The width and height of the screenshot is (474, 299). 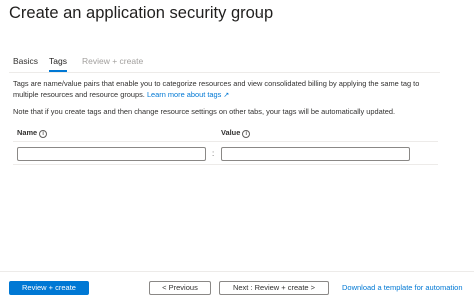 What do you see at coordinates (188, 94) in the screenshot?
I see `learn-more-link: Learn more about tags ↗` at bounding box center [188, 94].